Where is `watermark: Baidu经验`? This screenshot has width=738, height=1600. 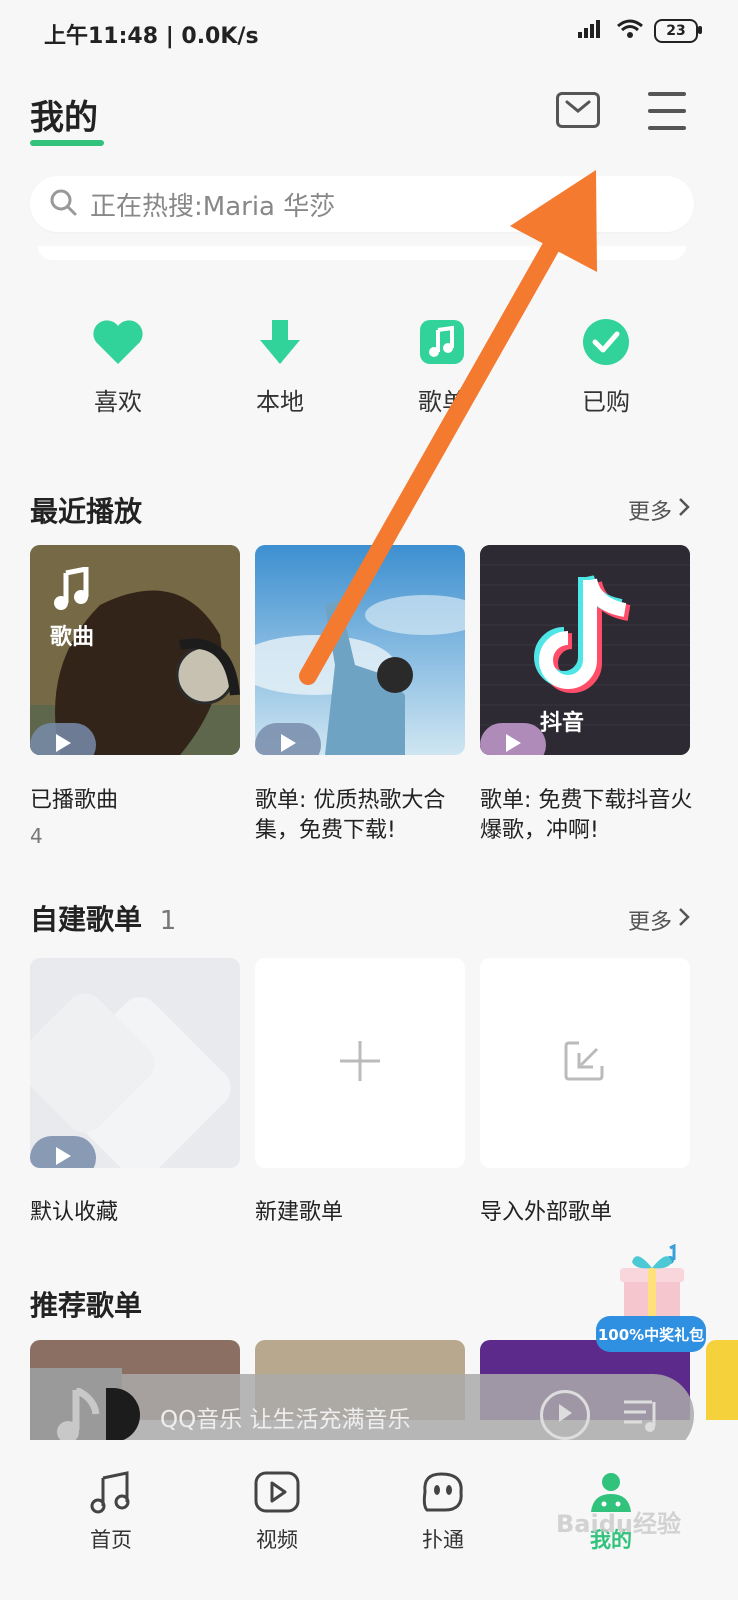
watermark: Baidu经验 is located at coordinates (618, 1524).